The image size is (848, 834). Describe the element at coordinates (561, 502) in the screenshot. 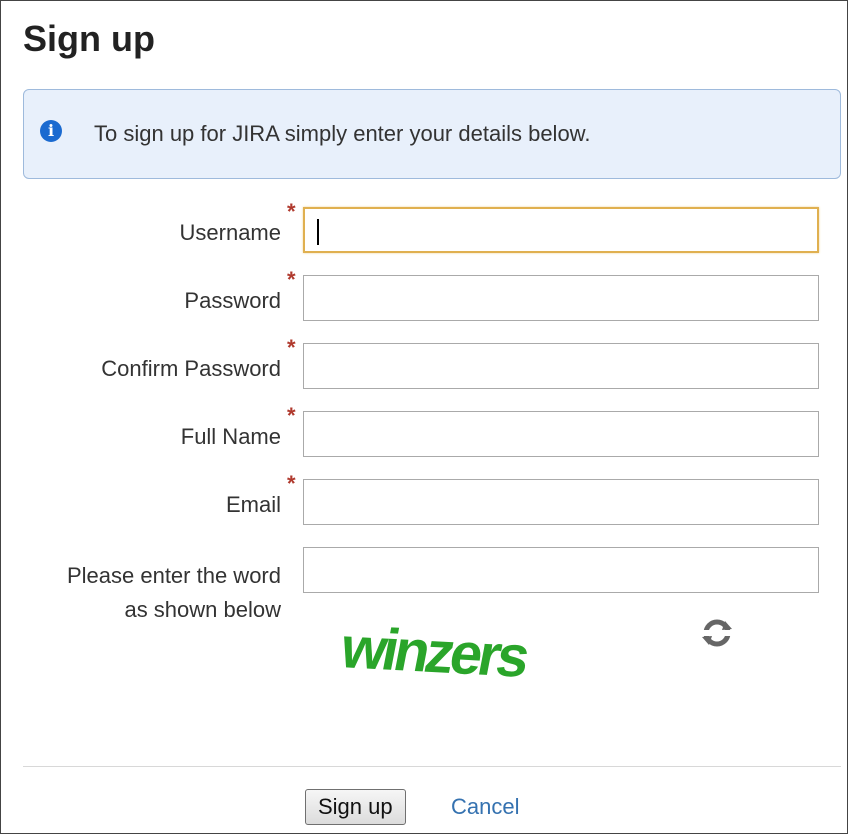

I see `email-field` at that location.